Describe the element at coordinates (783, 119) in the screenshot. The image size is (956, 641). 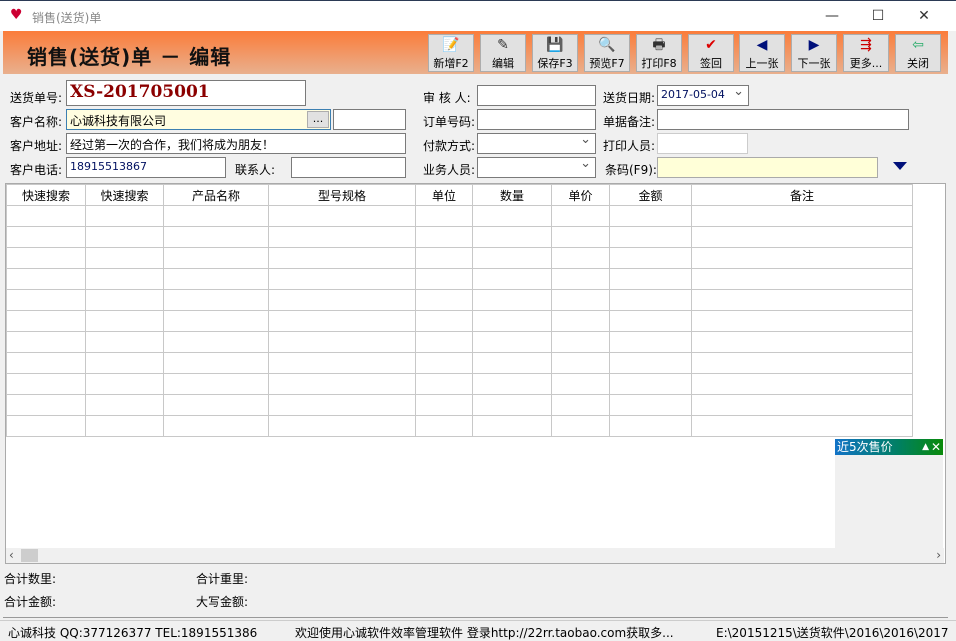
I see `remark-field` at that location.